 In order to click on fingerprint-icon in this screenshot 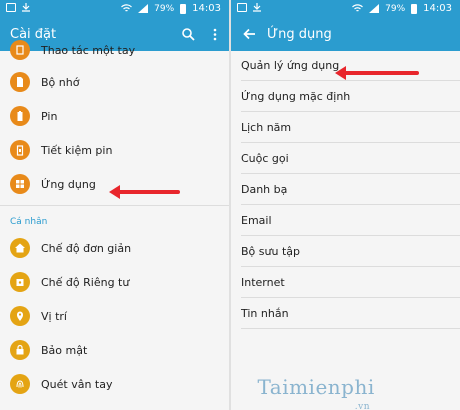, I will do `click(20, 384)`.